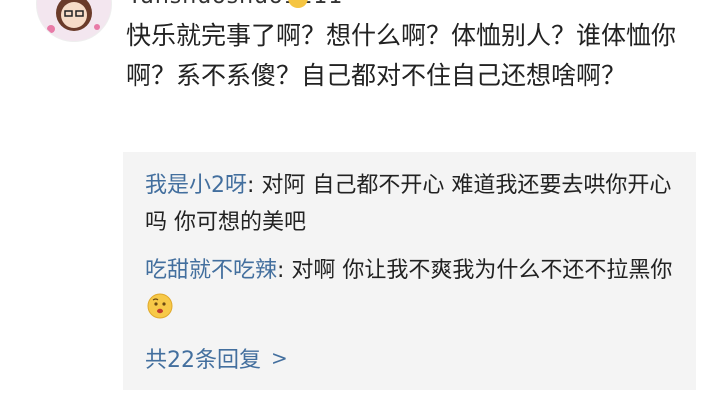 This screenshot has width=720, height=403. Describe the element at coordinates (211, 270) in the screenshot. I see `reply-author: 吃甜就不吃辣` at that location.